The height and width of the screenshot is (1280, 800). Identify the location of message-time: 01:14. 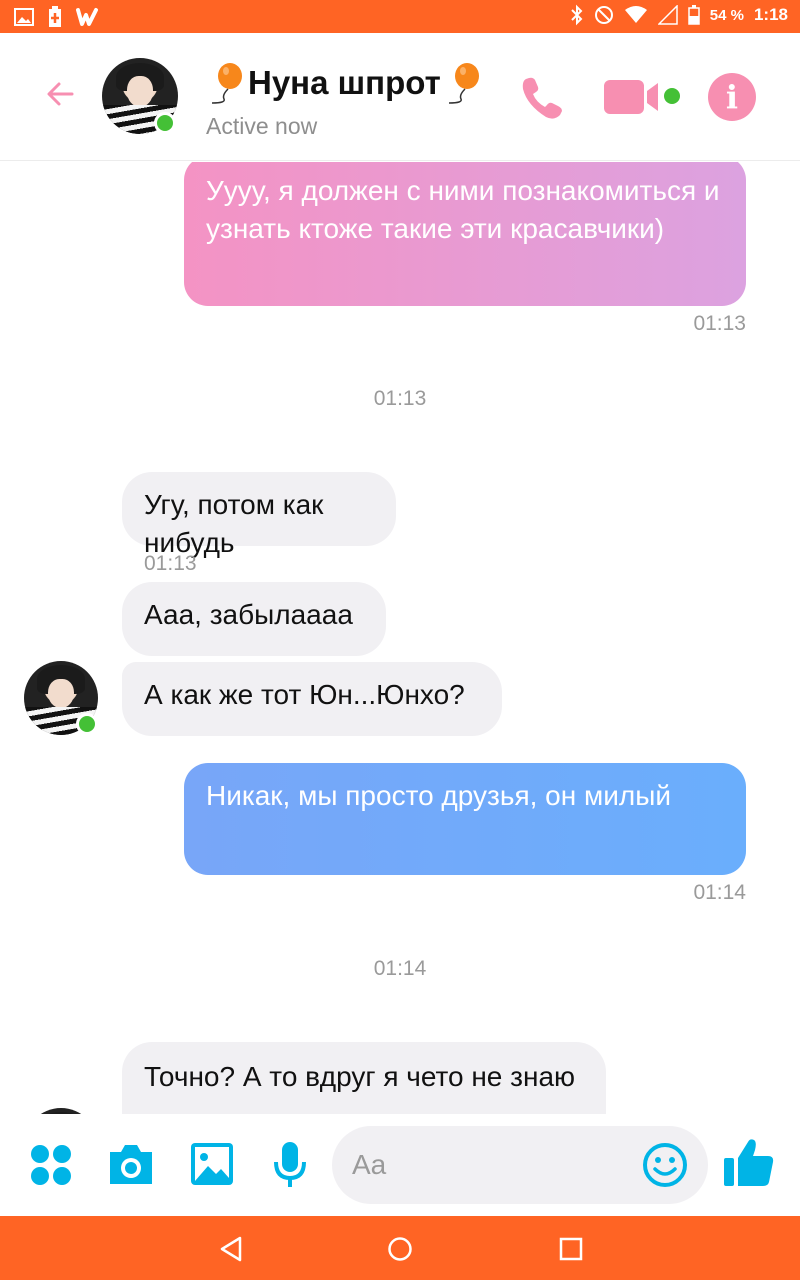
(719, 892).